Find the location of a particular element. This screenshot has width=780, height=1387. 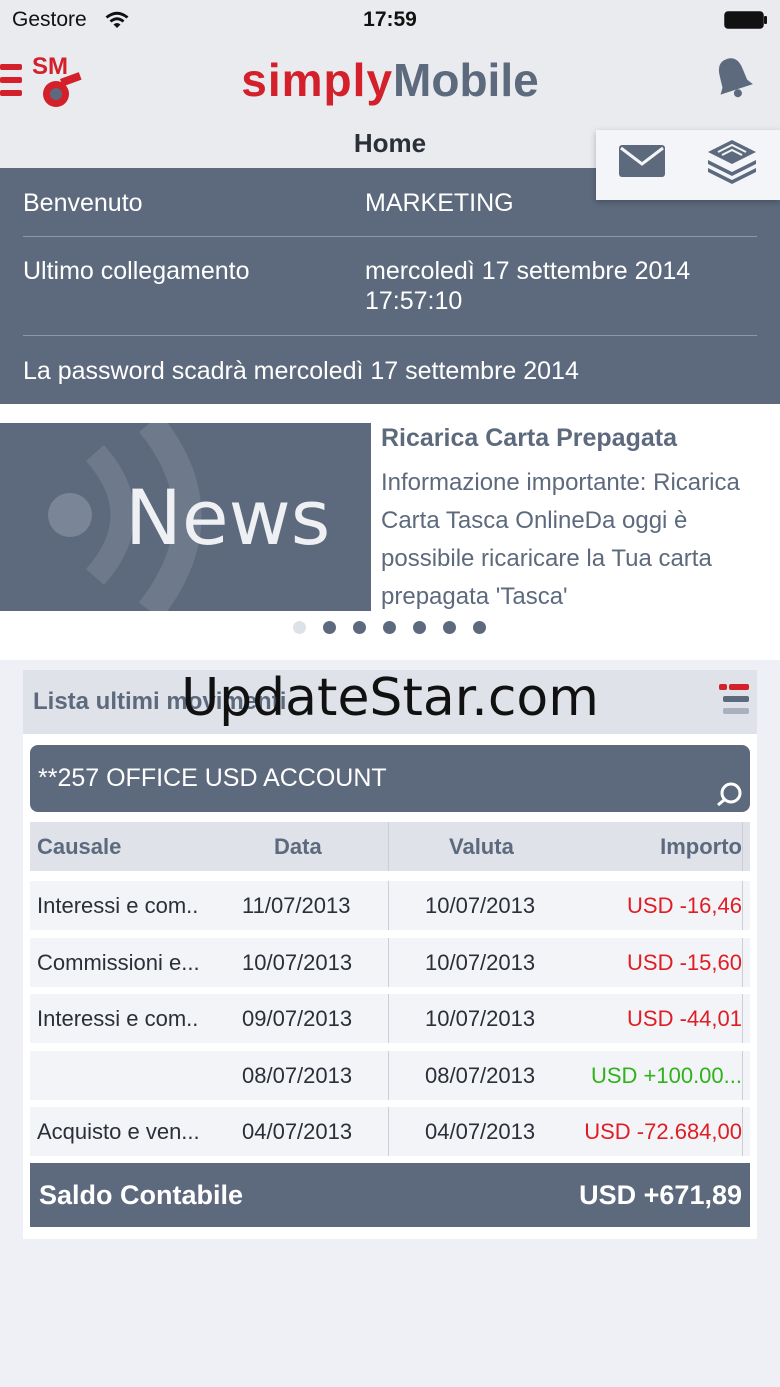

balance-value: USD +671,89 is located at coordinates (660, 1195).